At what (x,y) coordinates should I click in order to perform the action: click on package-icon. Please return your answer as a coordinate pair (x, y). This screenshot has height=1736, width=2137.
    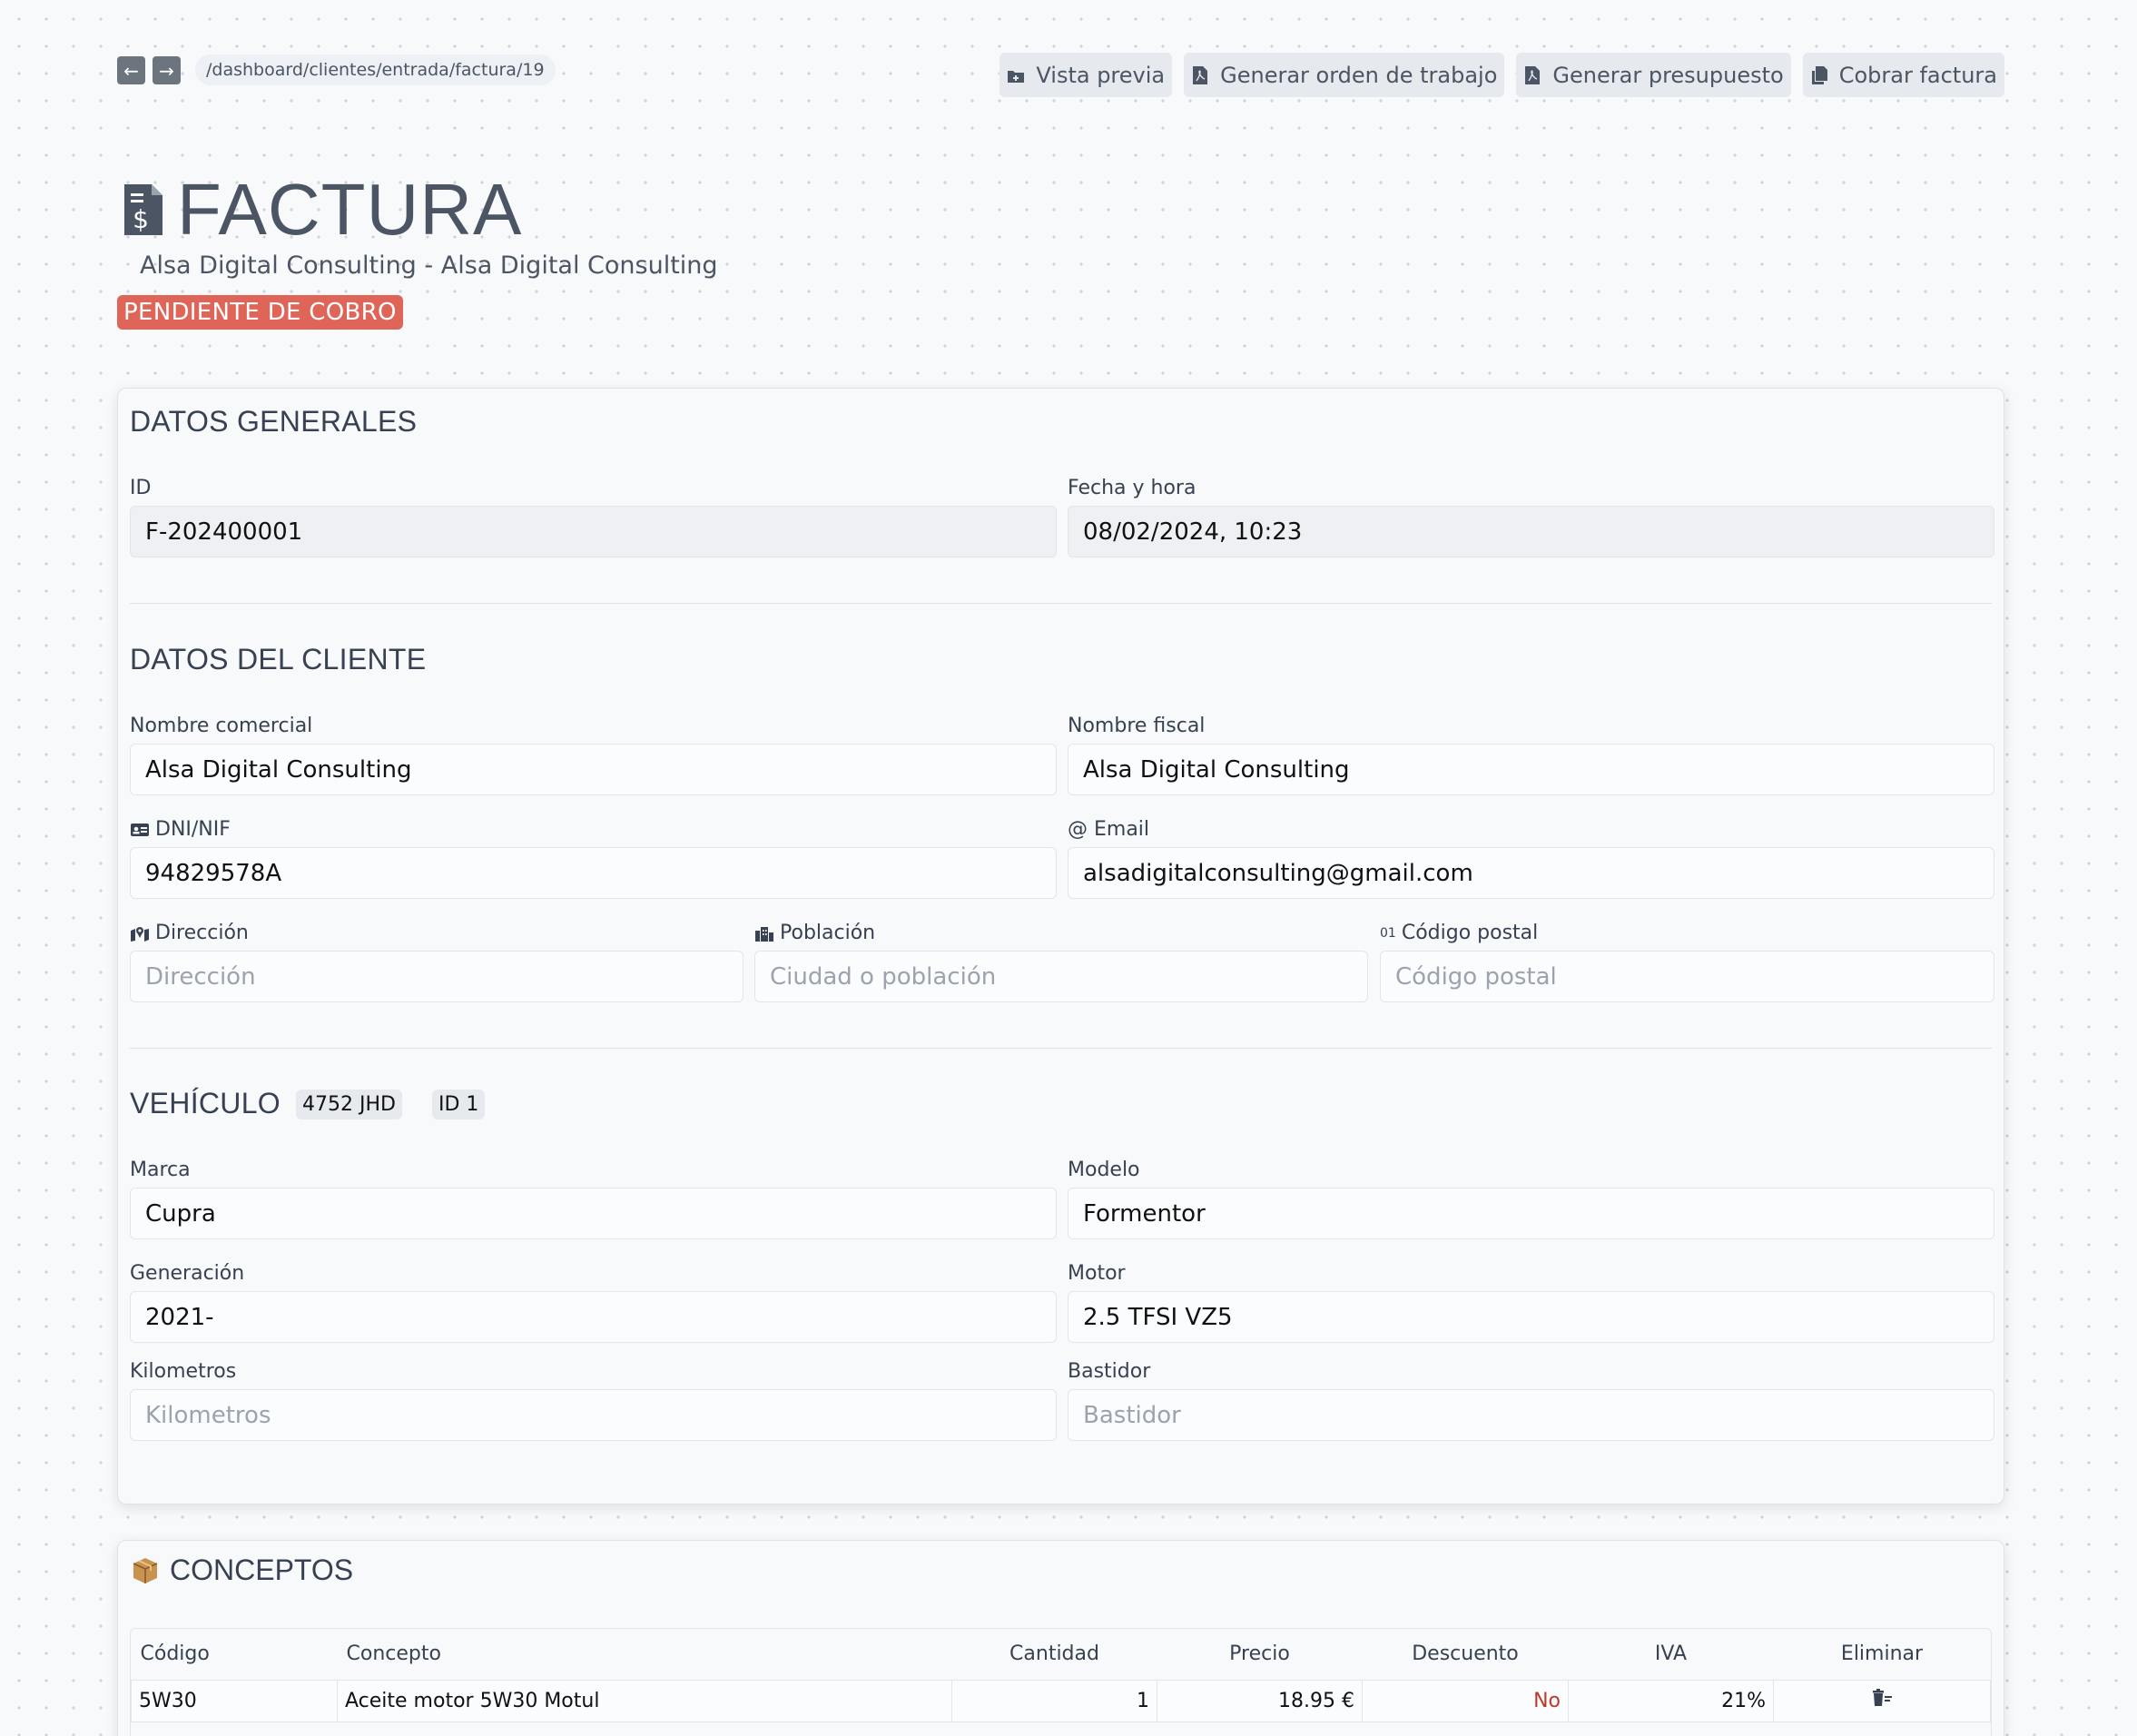
    Looking at the image, I should click on (145, 1570).